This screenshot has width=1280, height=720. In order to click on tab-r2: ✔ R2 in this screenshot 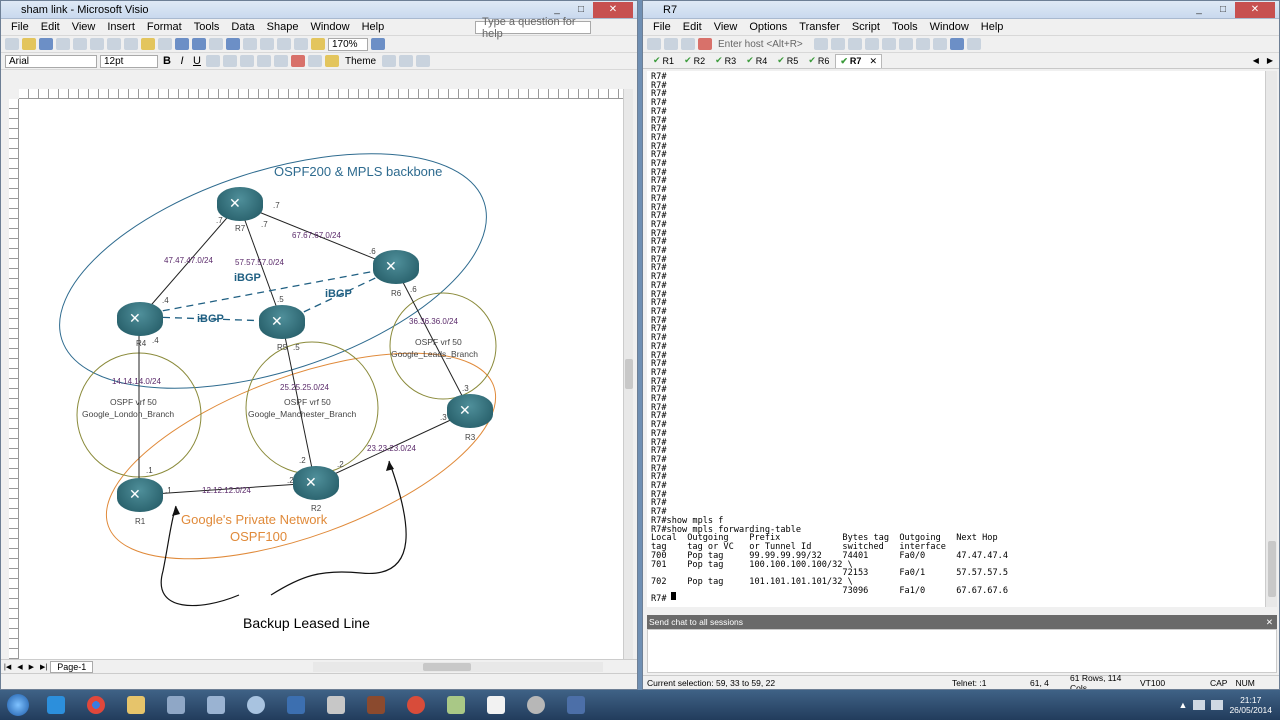, I will do `click(694, 61)`.